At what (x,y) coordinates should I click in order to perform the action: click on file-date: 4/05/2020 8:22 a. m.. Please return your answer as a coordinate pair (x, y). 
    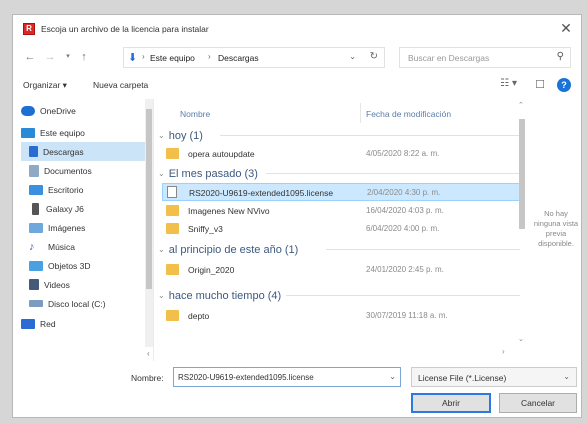
    Looking at the image, I should click on (403, 153).